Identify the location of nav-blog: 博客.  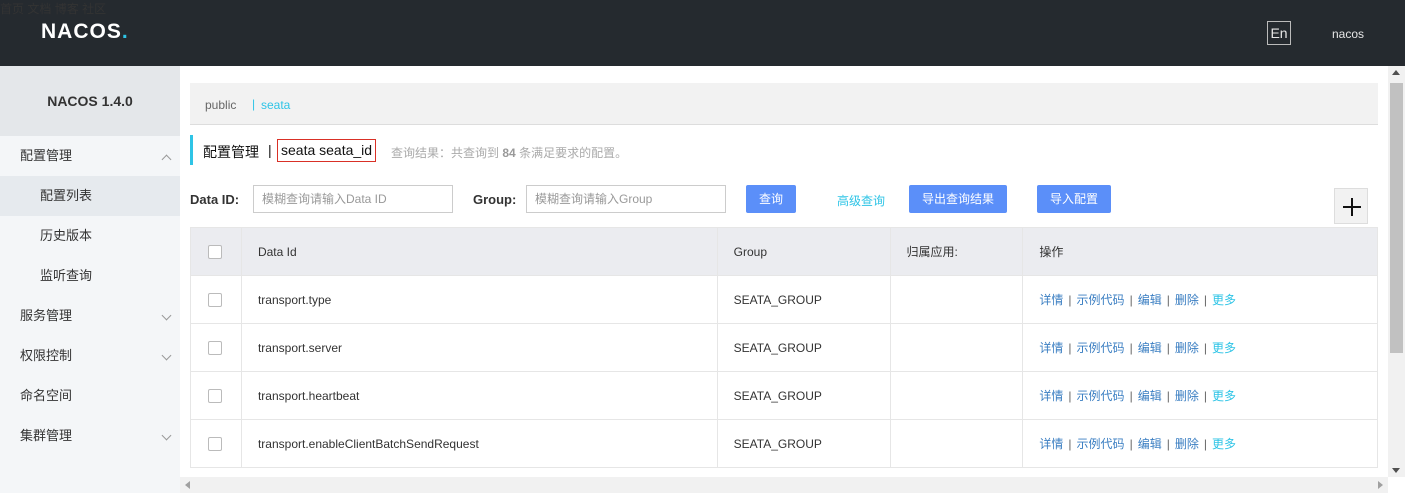
(67, 9).